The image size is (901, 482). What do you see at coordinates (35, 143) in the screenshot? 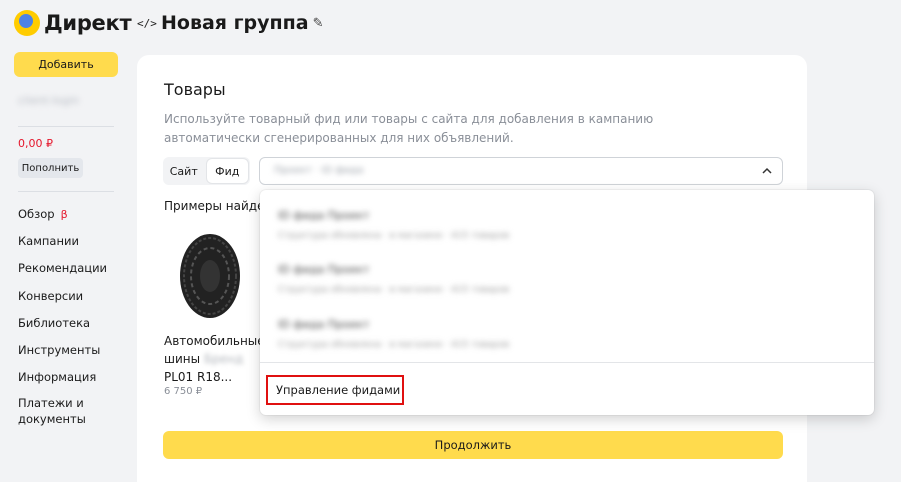
I see `balance-value: 0,00 ₽` at bounding box center [35, 143].